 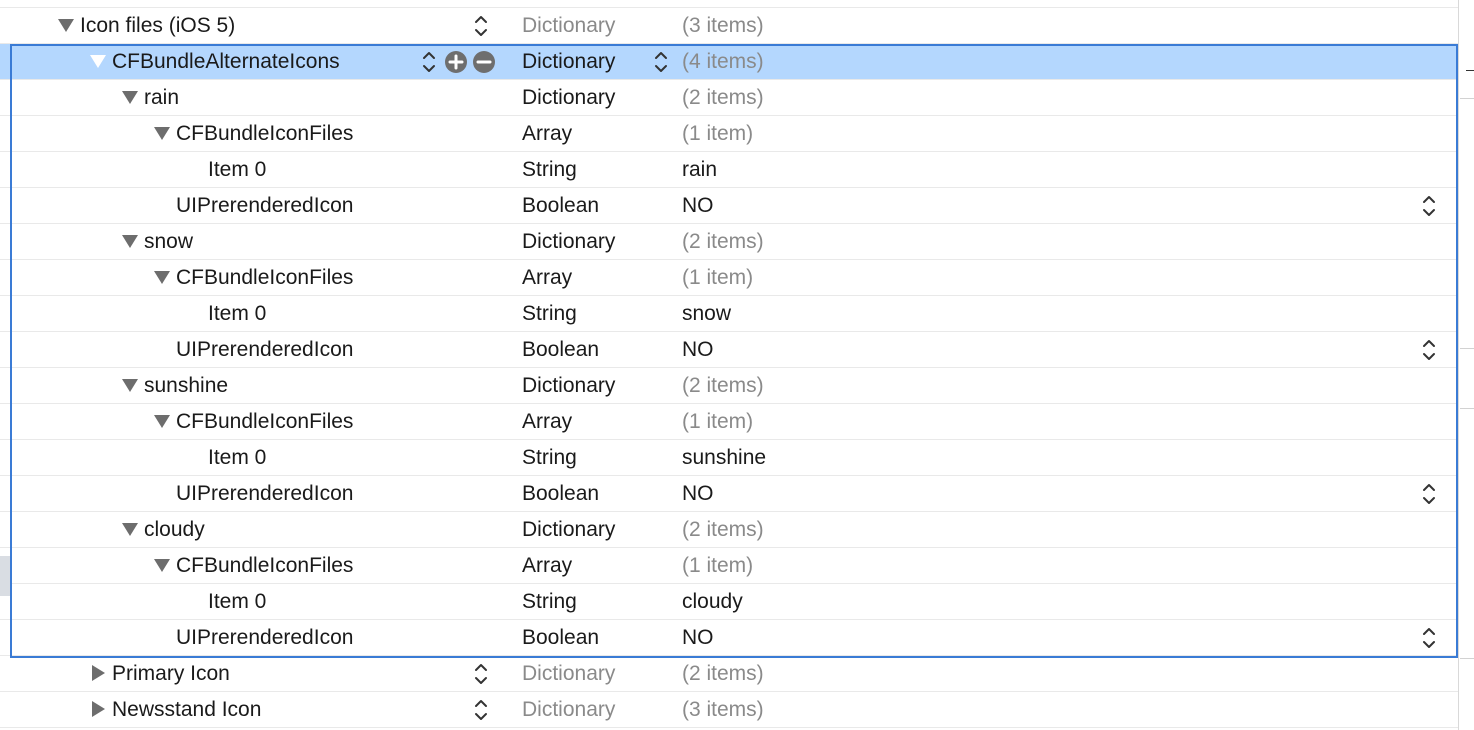 What do you see at coordinates (456, 62) in the screenshot?
I see `add-row-icon` at bounding box center [456, 62].